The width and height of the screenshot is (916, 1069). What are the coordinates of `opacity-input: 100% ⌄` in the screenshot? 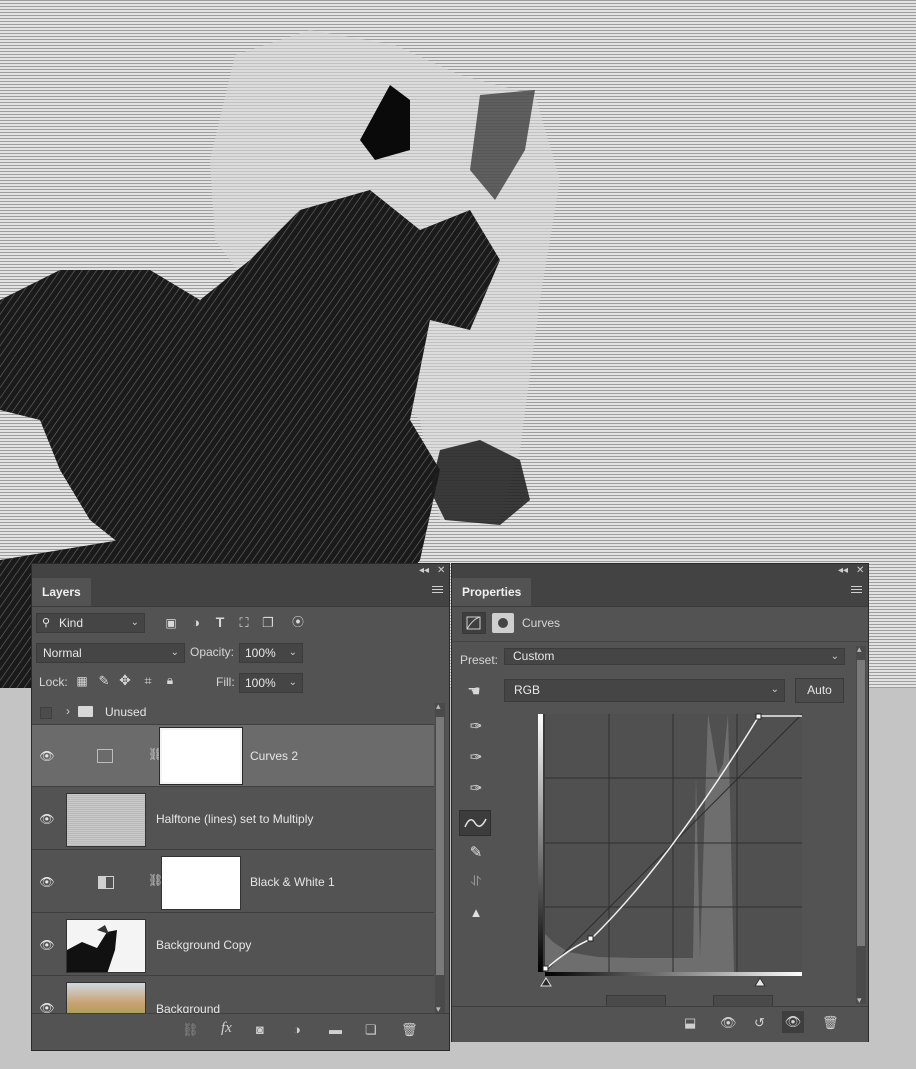 It's located at (271, 653).